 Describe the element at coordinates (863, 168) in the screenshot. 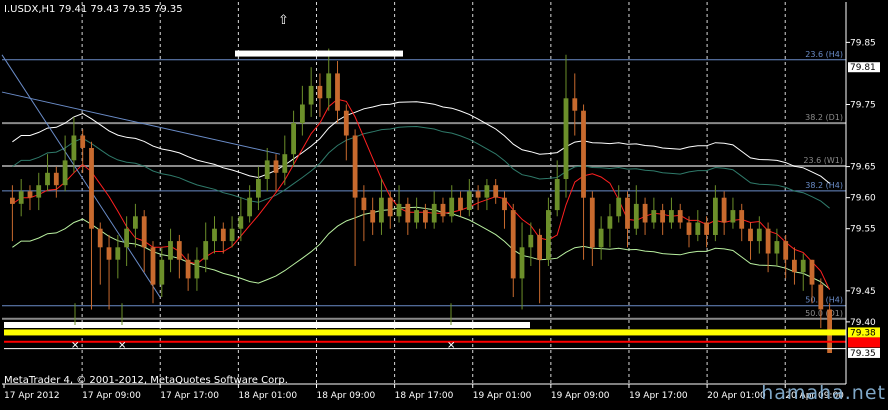

I see `y-tick-label: 79.65` at that location.